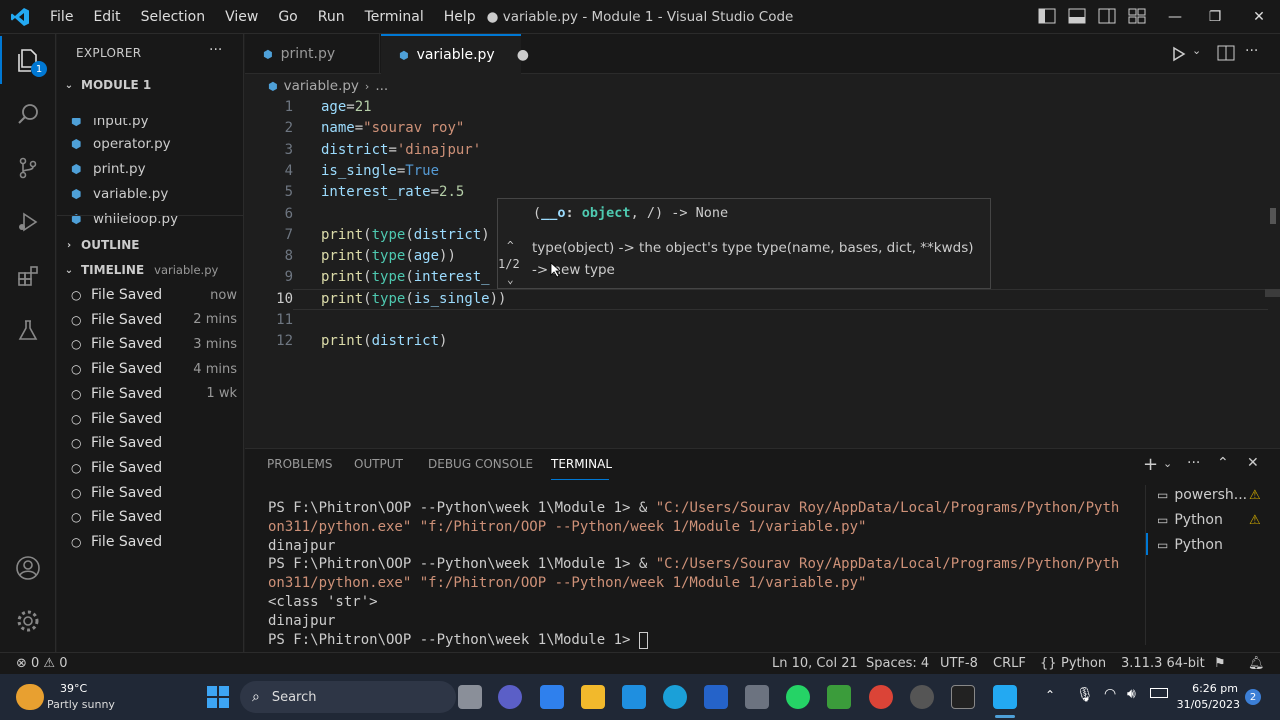 This screenshot has width=1280, height=720. Describe the element at coordinates (28, 330) in the screenshot. I see `testing-icon` at that location.